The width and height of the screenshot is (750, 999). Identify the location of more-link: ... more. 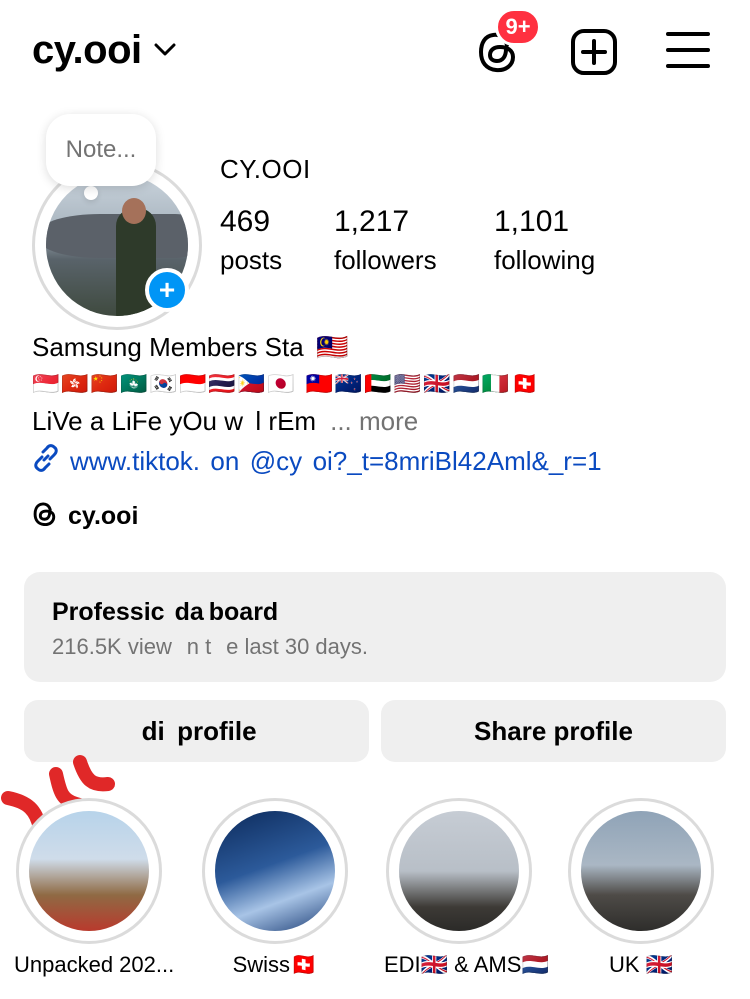
(374, 421).